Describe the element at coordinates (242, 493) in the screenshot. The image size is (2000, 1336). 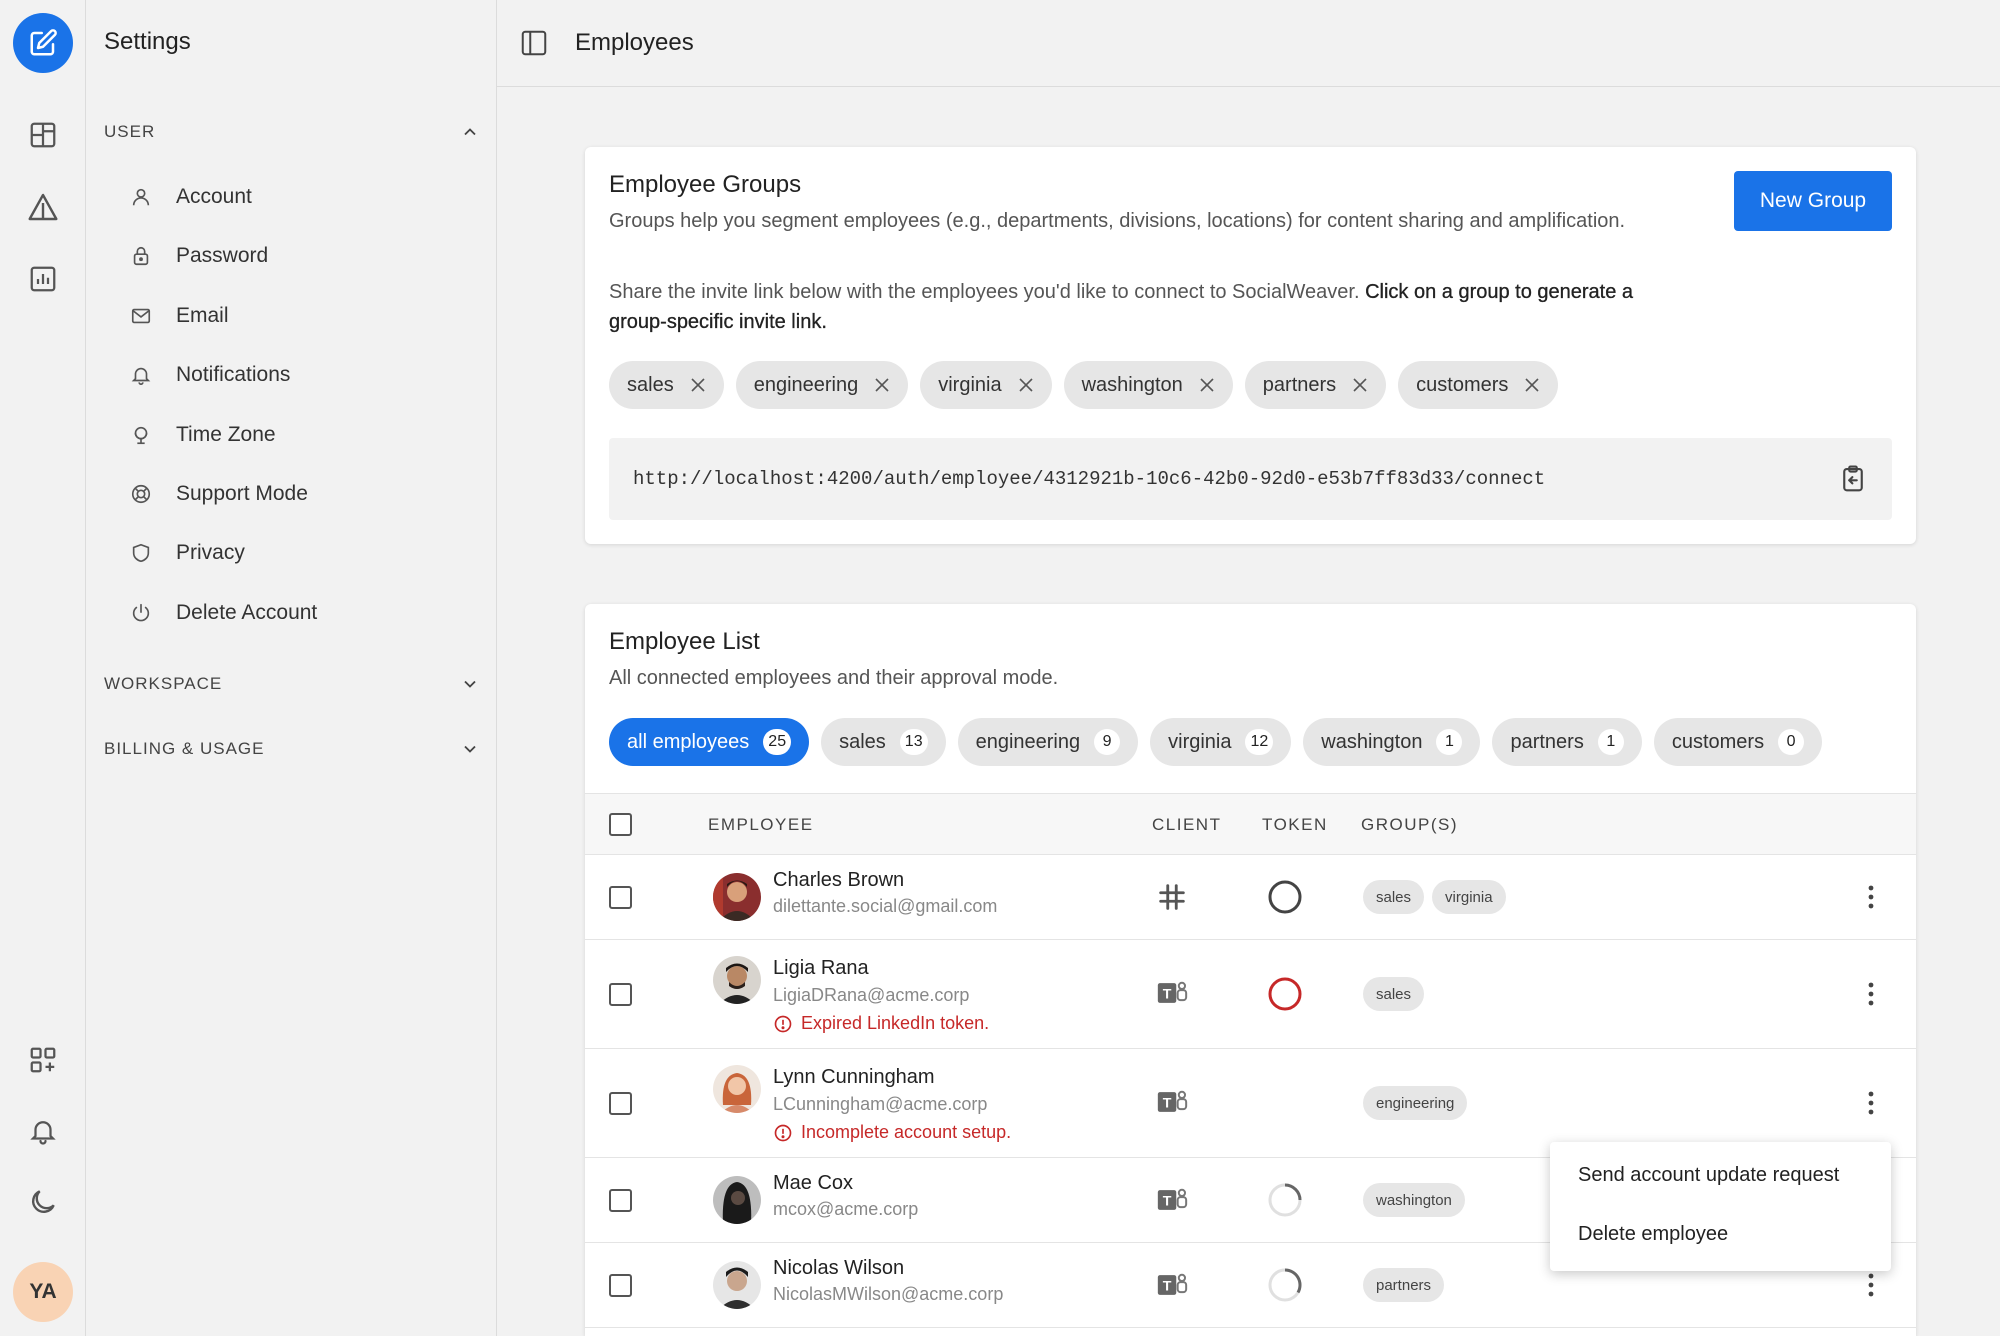
I see `sidebar-item-label: Support Mode` at that location.